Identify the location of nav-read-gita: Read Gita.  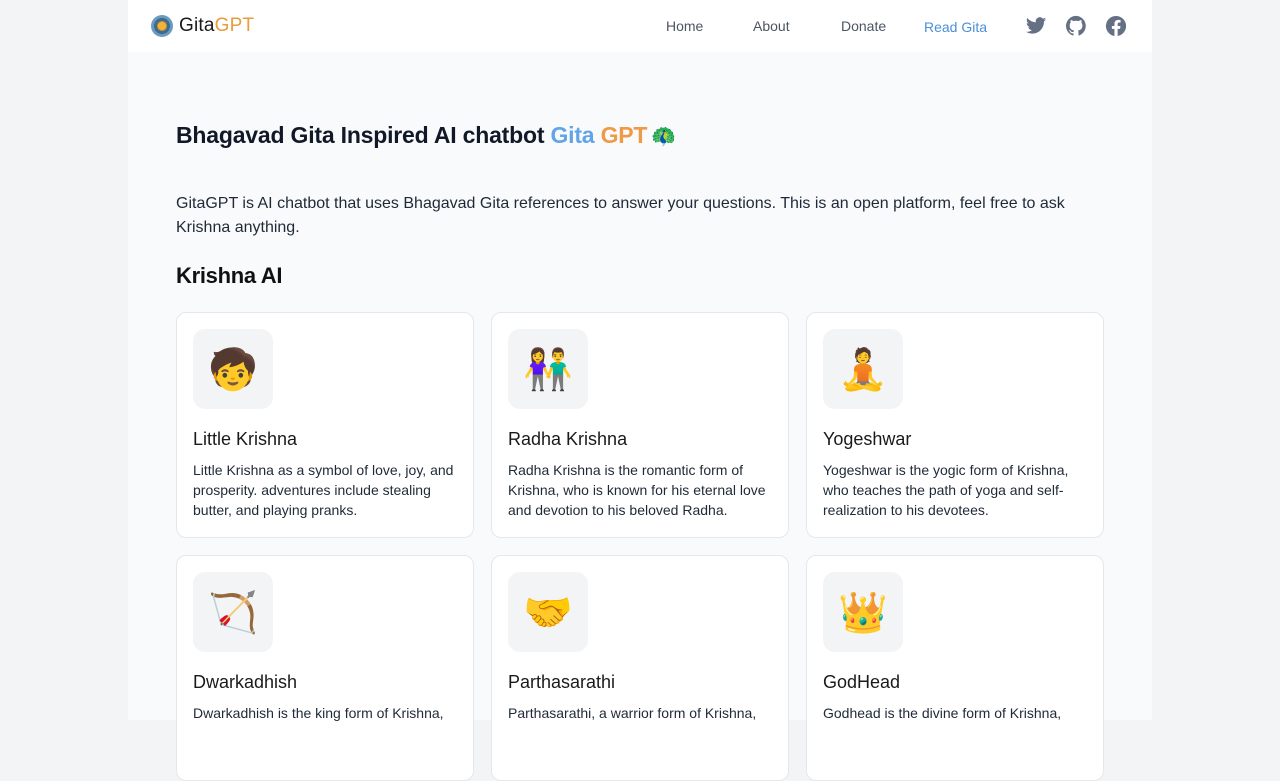
(955, 27).